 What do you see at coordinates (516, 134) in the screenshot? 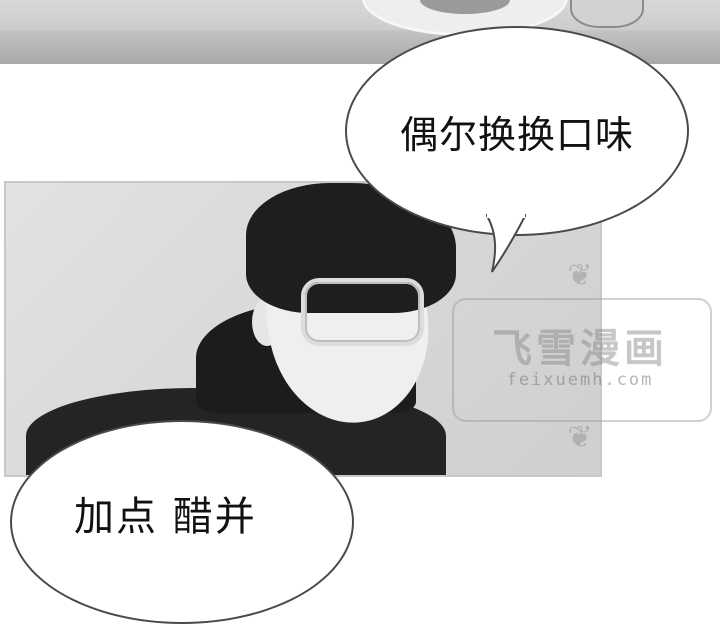
I see `speech-bubble-text: 偶尔换换口味` at bounding box center [516, 134].